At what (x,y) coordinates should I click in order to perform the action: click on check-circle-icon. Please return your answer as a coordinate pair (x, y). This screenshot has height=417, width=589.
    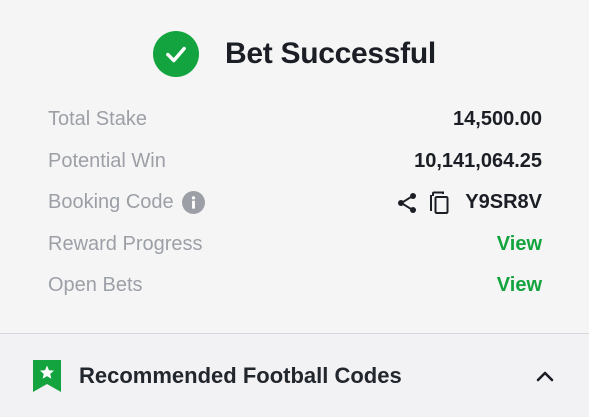
    Looking at the image, I should click on (176, 54).